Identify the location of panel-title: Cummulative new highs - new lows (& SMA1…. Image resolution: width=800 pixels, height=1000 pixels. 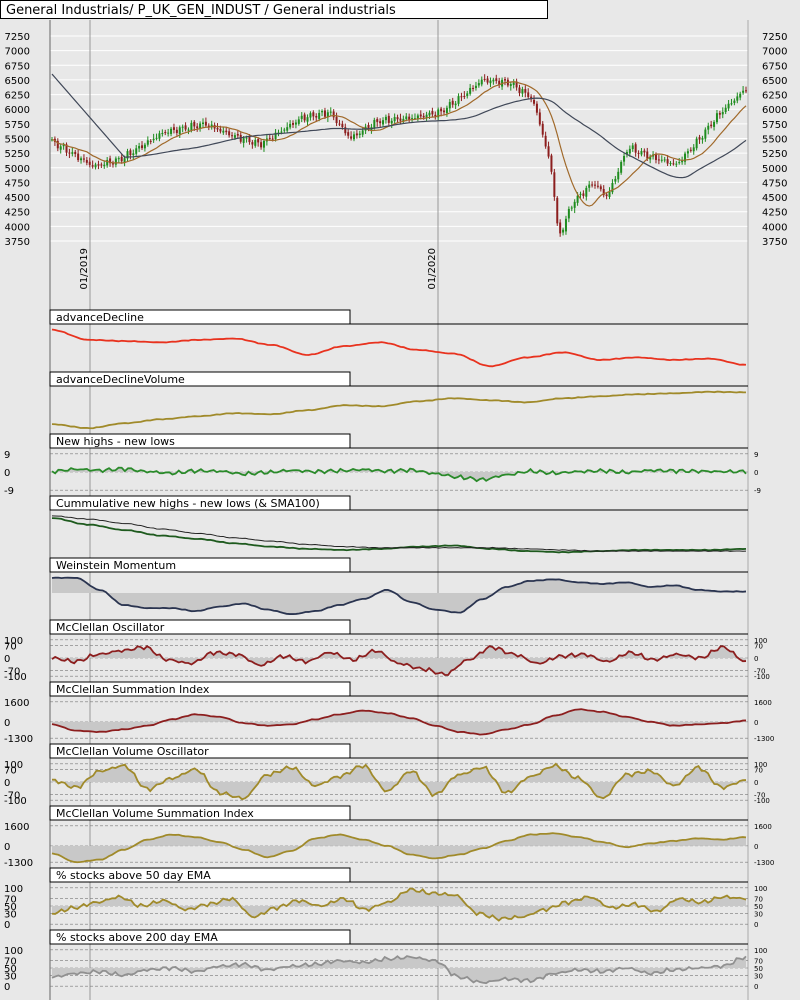
(188, 503).